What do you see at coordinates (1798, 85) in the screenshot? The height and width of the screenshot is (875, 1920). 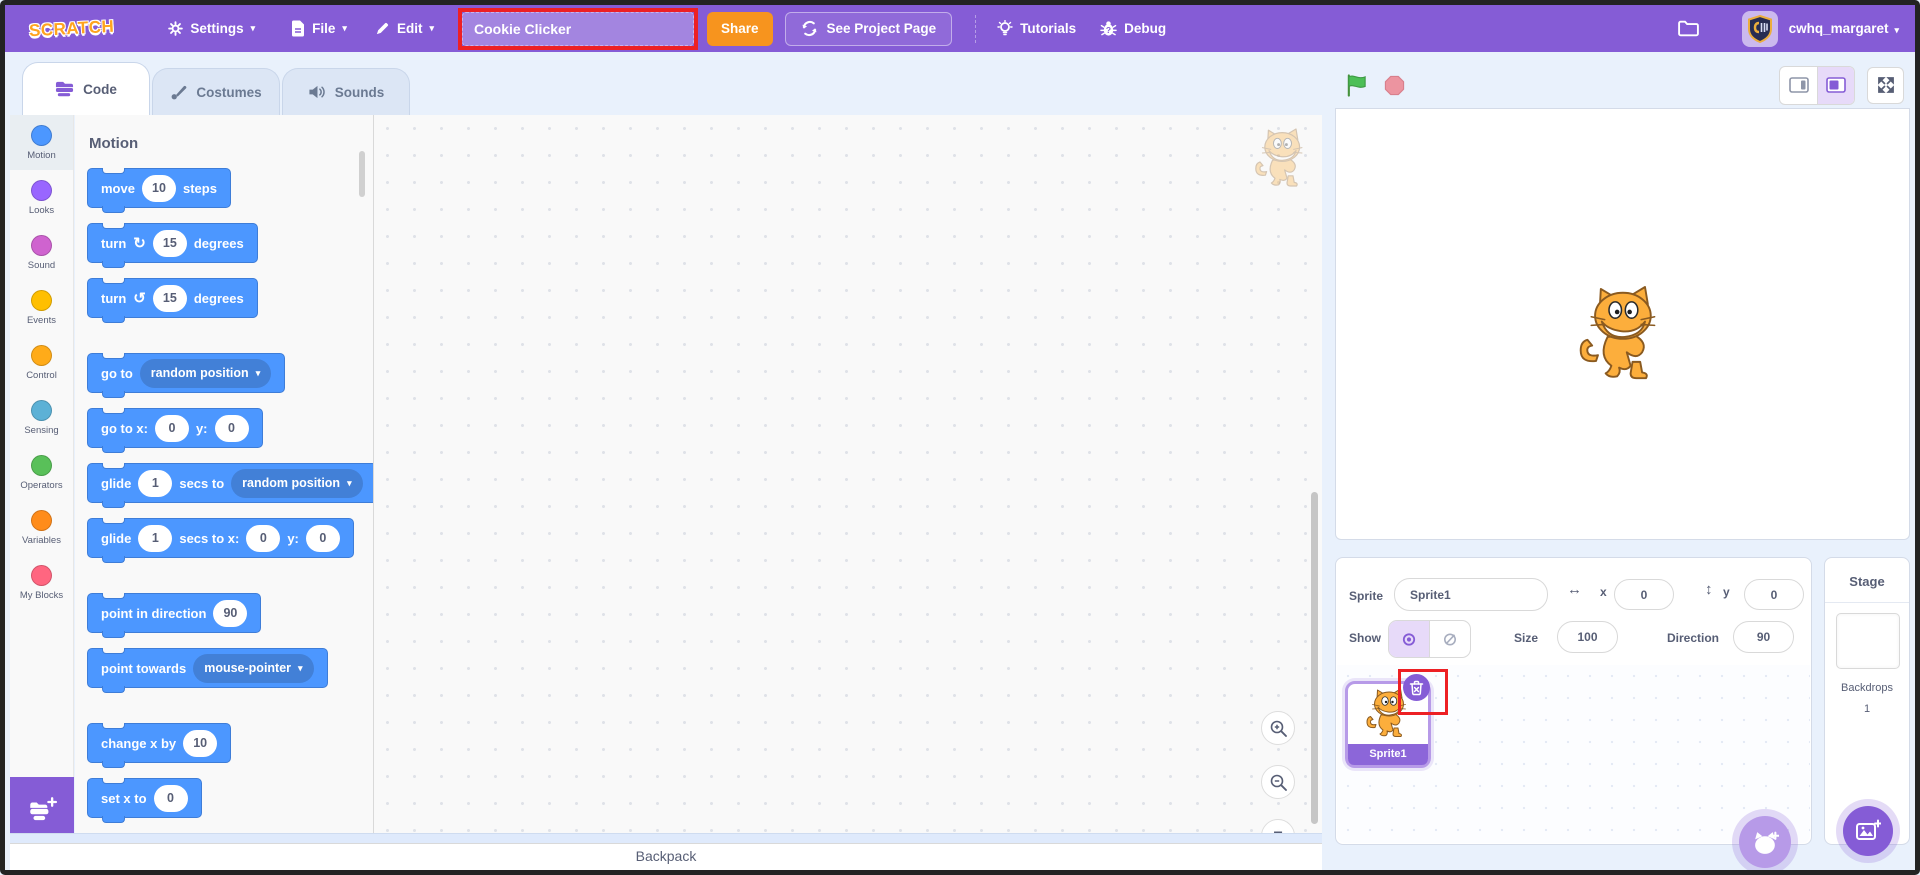 I see `small-stage-button` at bounding box center [1798, 85].